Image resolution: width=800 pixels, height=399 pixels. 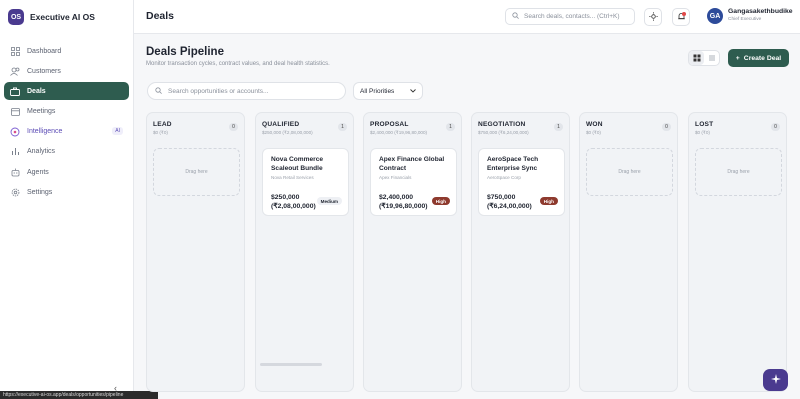 What do you see at coordinates (291, 364) in the screenshot?
I see `horizontal-scrollbar` at bounding box center [291, 364].